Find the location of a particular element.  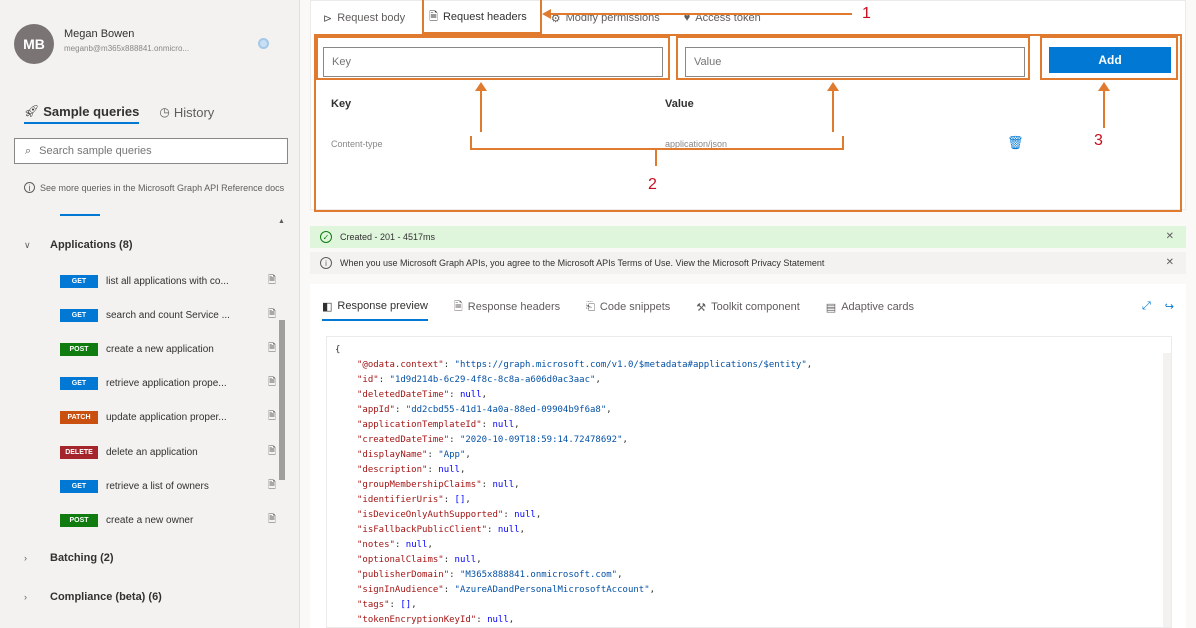

sidebar-tabs: 🚀︎ Sample queries ◷ History is located at coordinates (119, 114).